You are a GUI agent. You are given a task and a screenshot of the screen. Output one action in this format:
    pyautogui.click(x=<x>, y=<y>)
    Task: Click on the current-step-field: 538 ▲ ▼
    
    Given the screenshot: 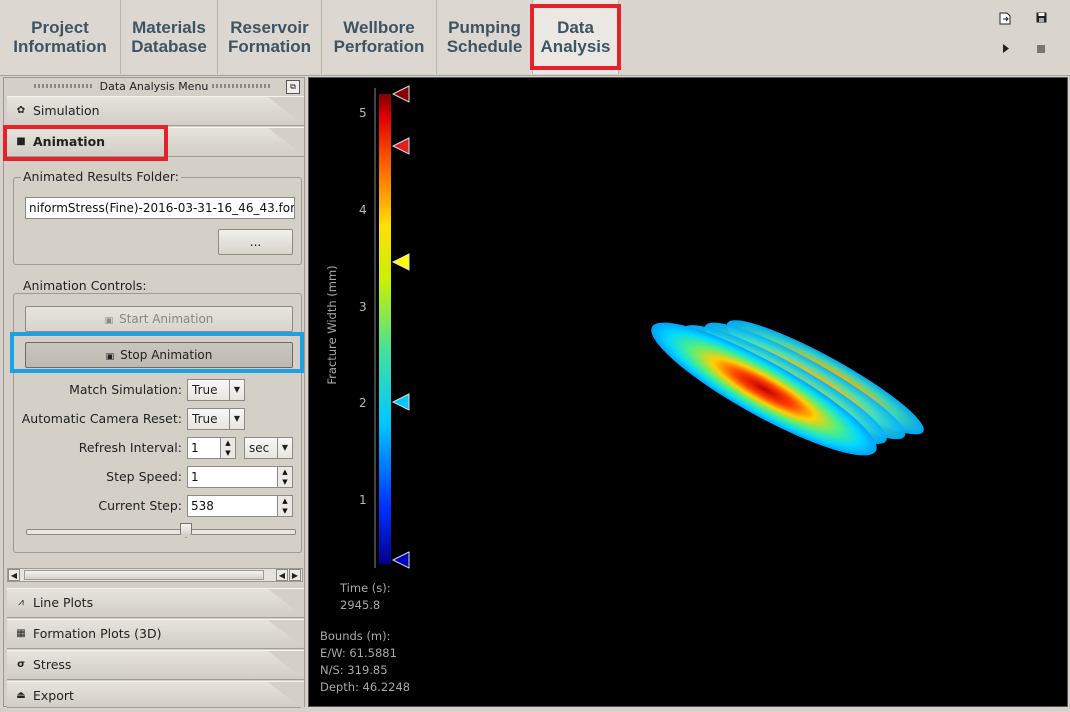 What is the action you would take?
    pyautogui.click(x=240, y=506)
    